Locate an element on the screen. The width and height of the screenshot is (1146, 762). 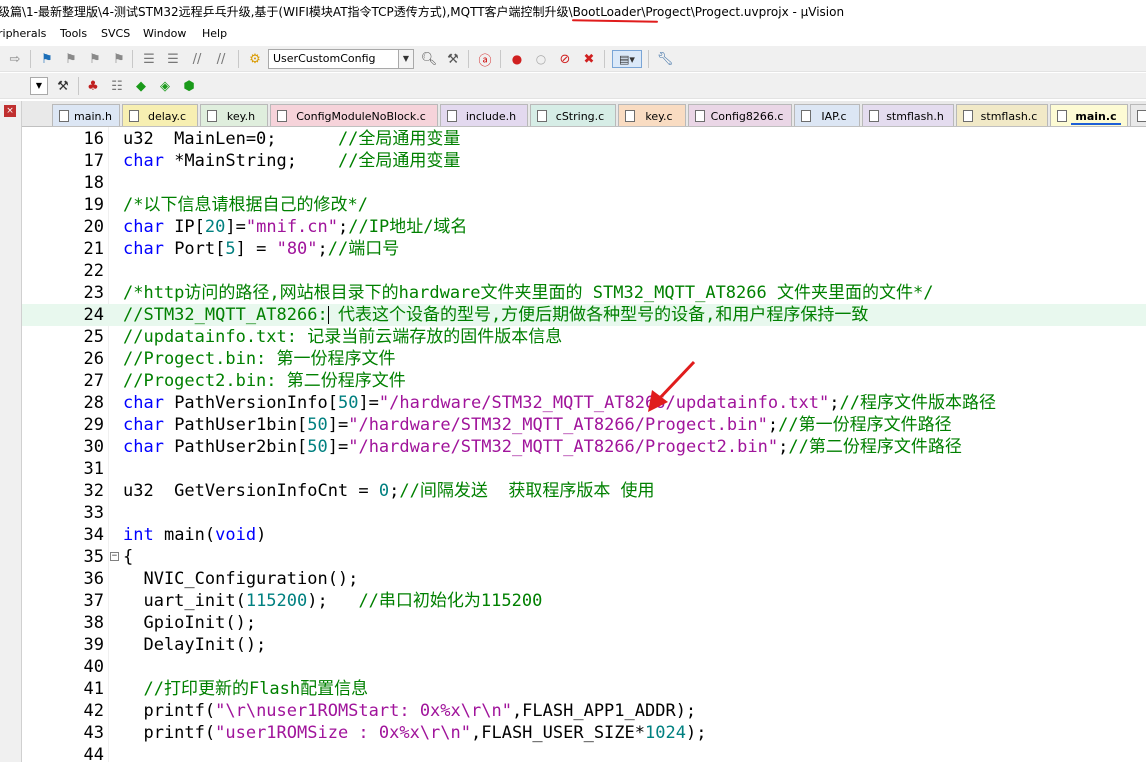
text-caret is located at coordinates (328, 315).